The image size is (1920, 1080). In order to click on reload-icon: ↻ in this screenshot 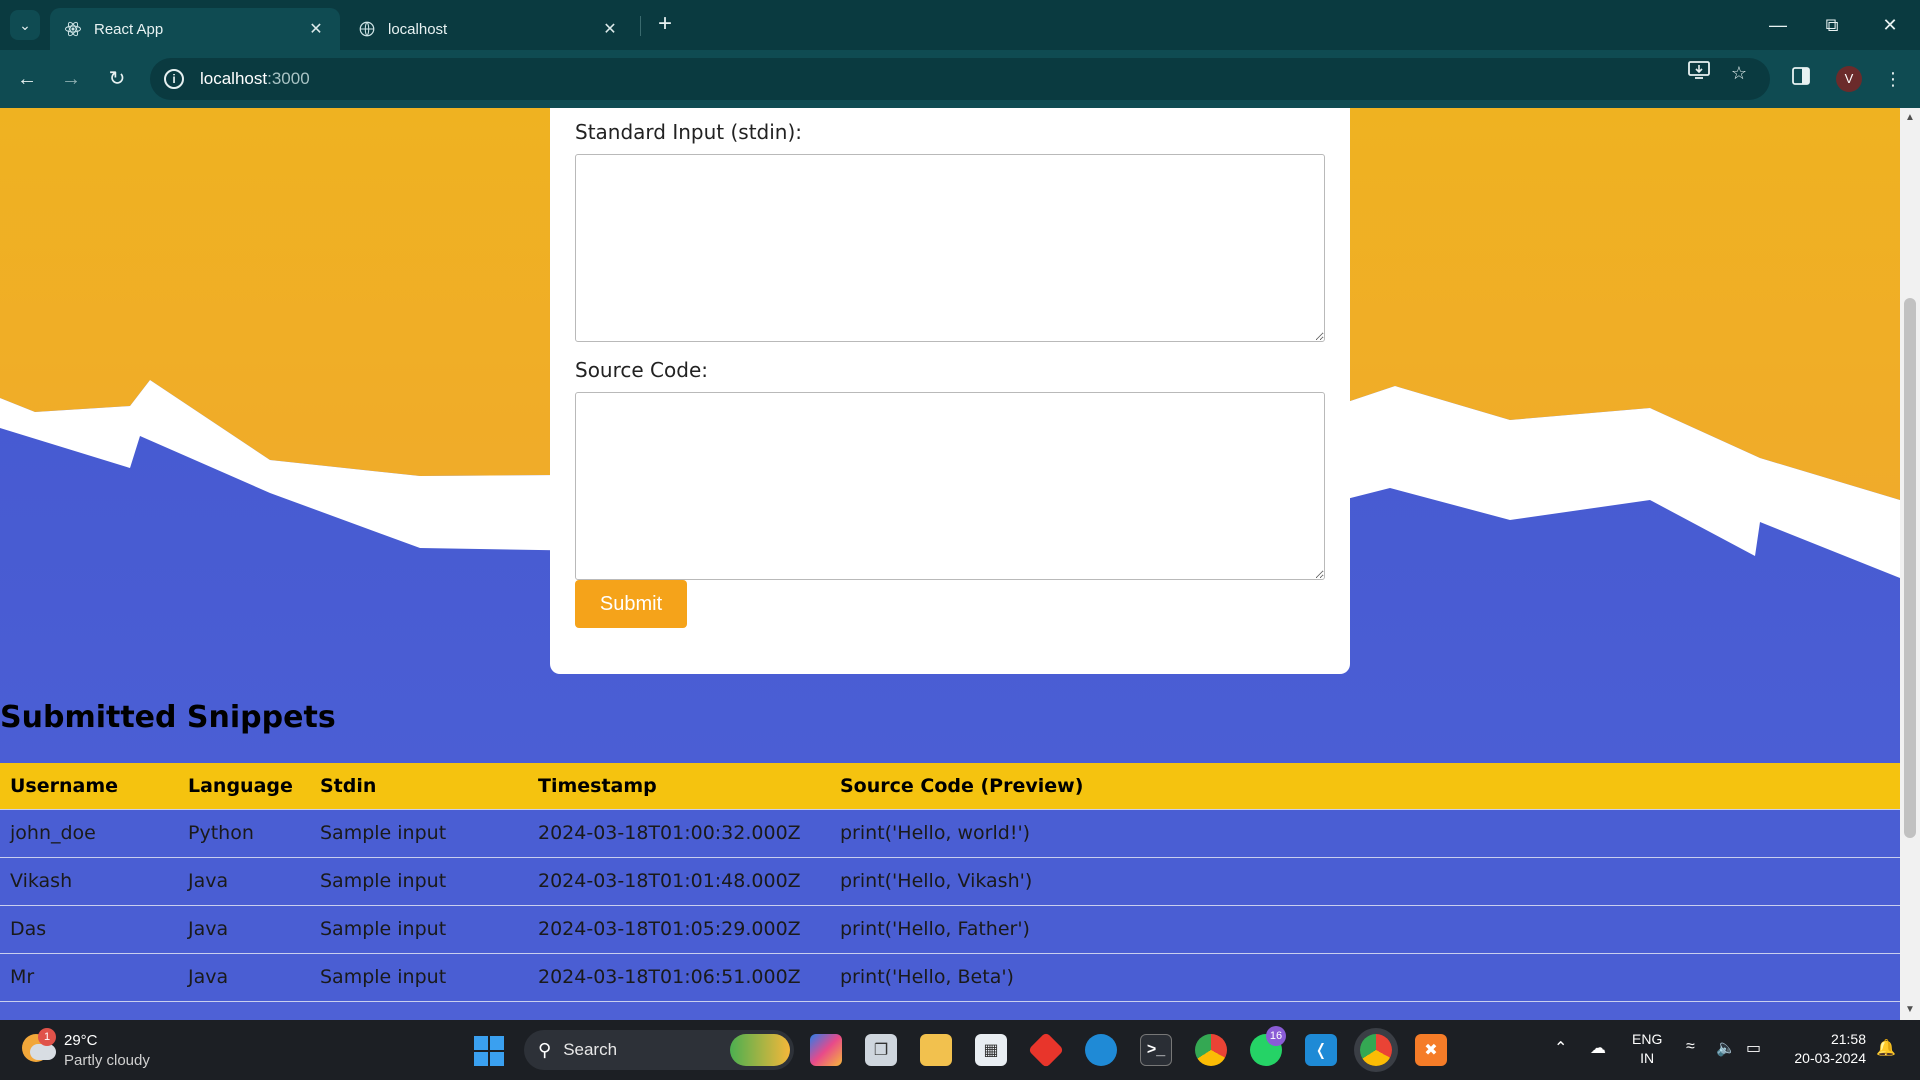, I will do `click(117, 79)`.